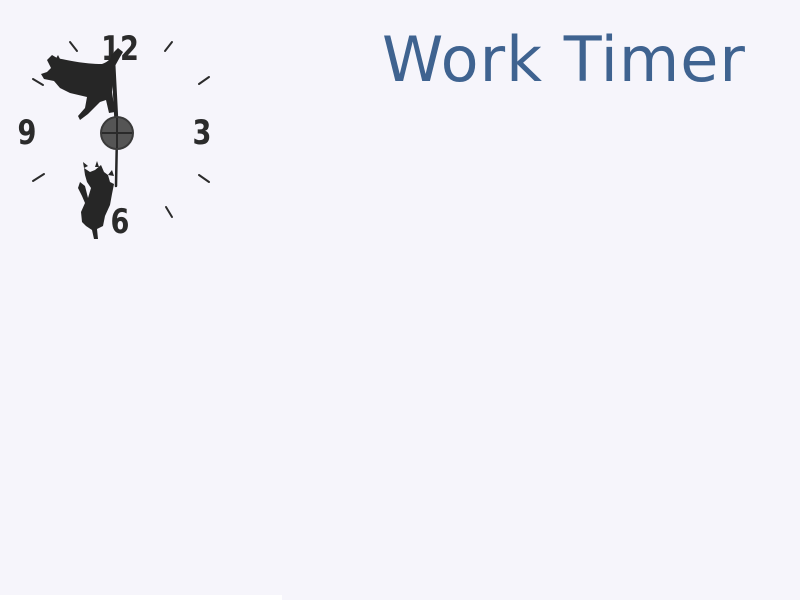  I want to click on numeral-six: 6, so click(120, 222).